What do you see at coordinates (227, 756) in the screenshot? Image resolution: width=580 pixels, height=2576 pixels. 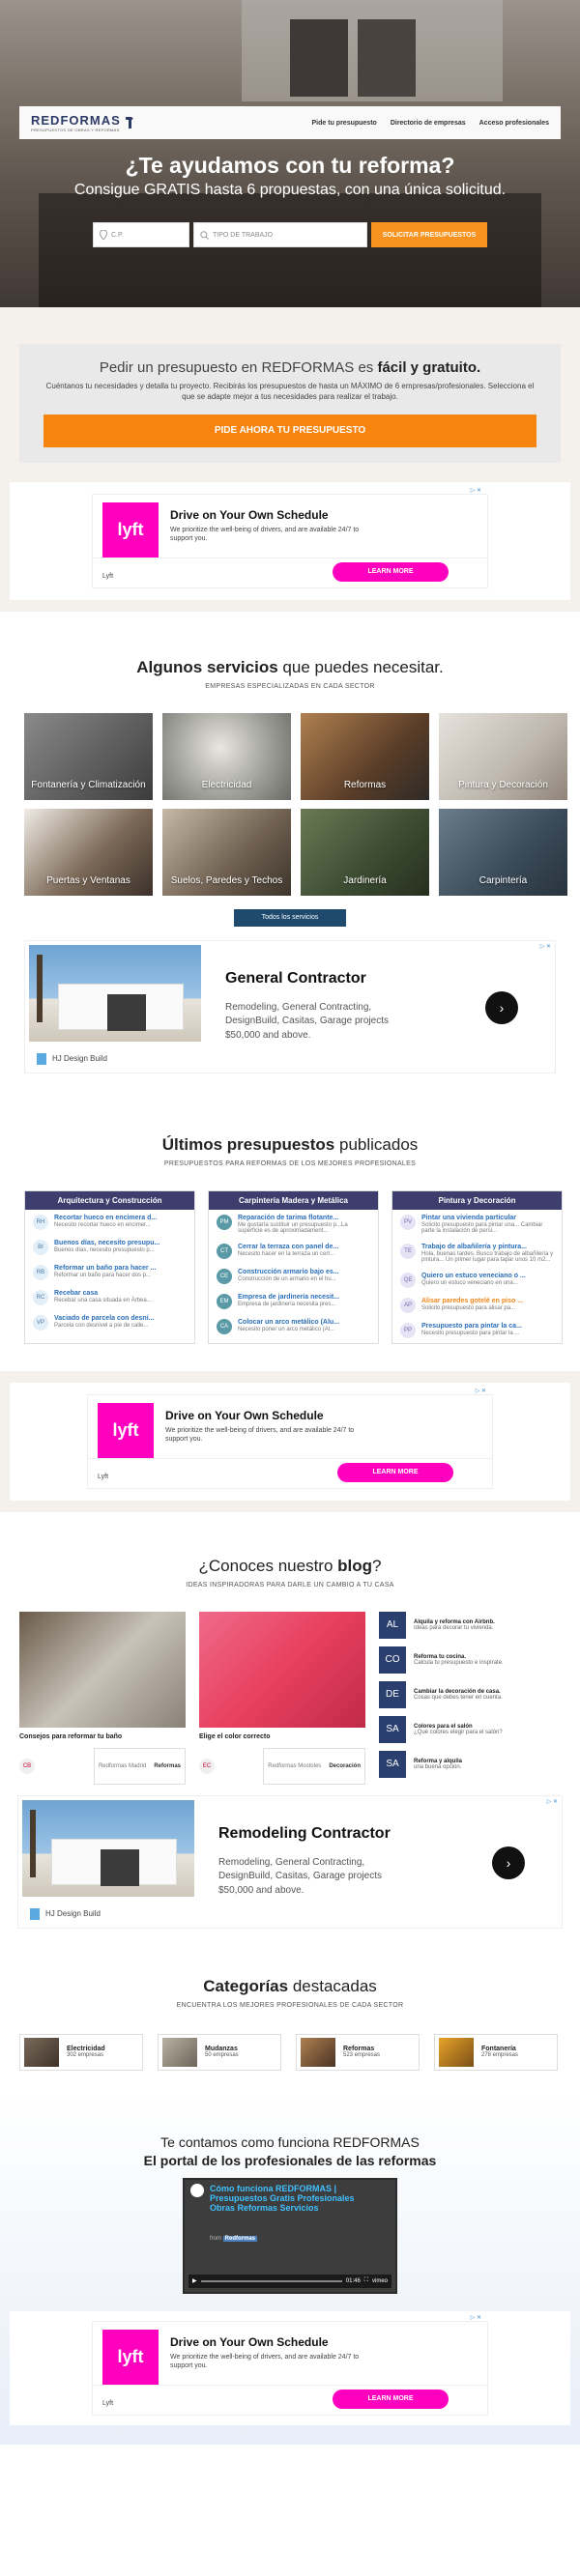 I see `service-electricity: Electricidad` at bounding box center [227, 756].